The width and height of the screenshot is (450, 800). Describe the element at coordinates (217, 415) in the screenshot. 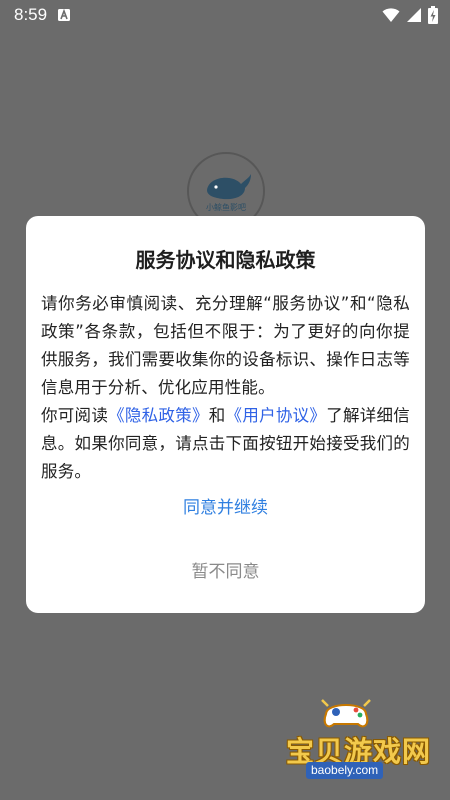

I see `paragraph-2-and: 和` at that location.